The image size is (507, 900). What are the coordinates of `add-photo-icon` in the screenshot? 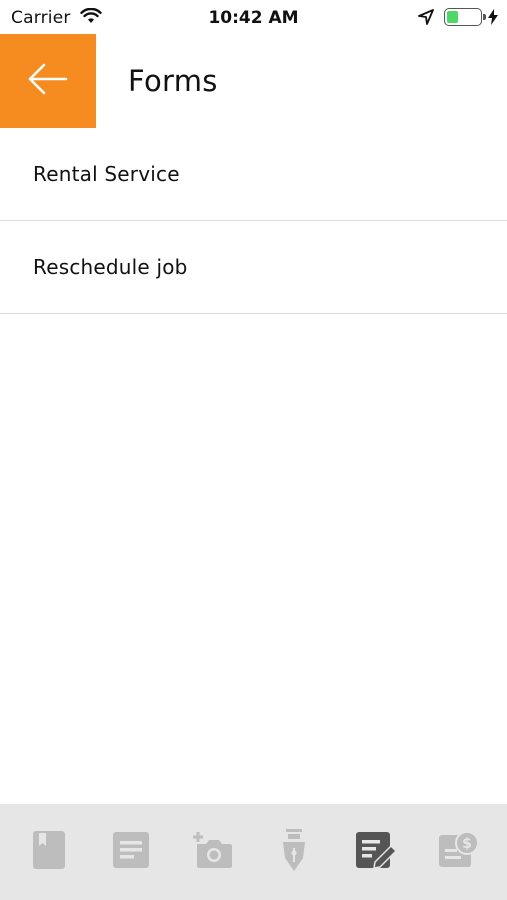 It's located at (212, 852).